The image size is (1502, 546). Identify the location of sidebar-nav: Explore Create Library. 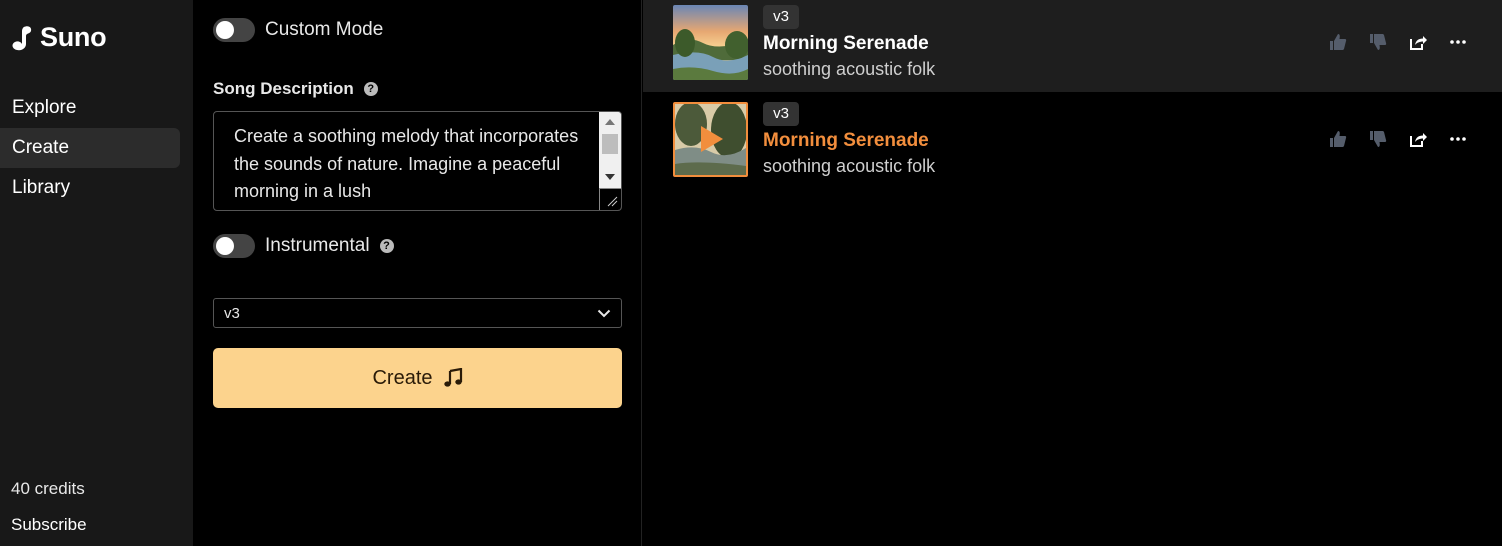
(90, 148).